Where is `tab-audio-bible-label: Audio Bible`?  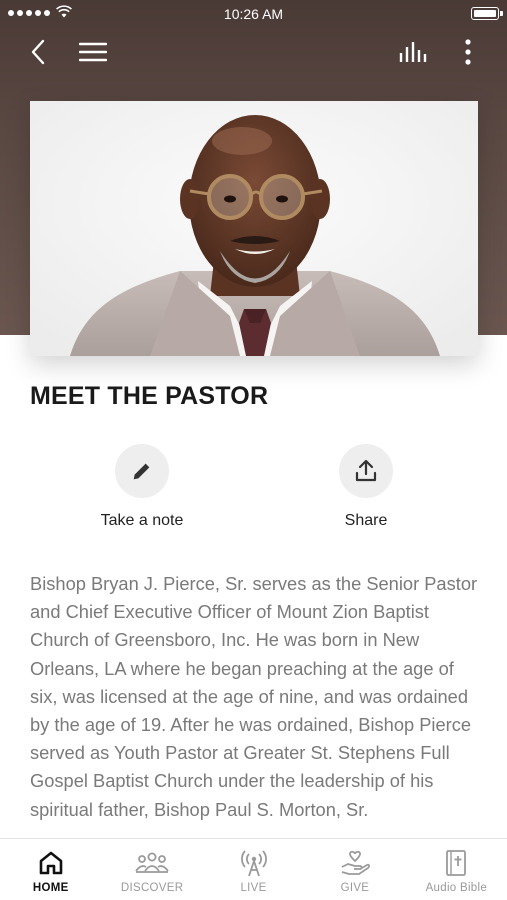
tab-audio-bible-label: Audio Bible is located at coordinates (456, 888).